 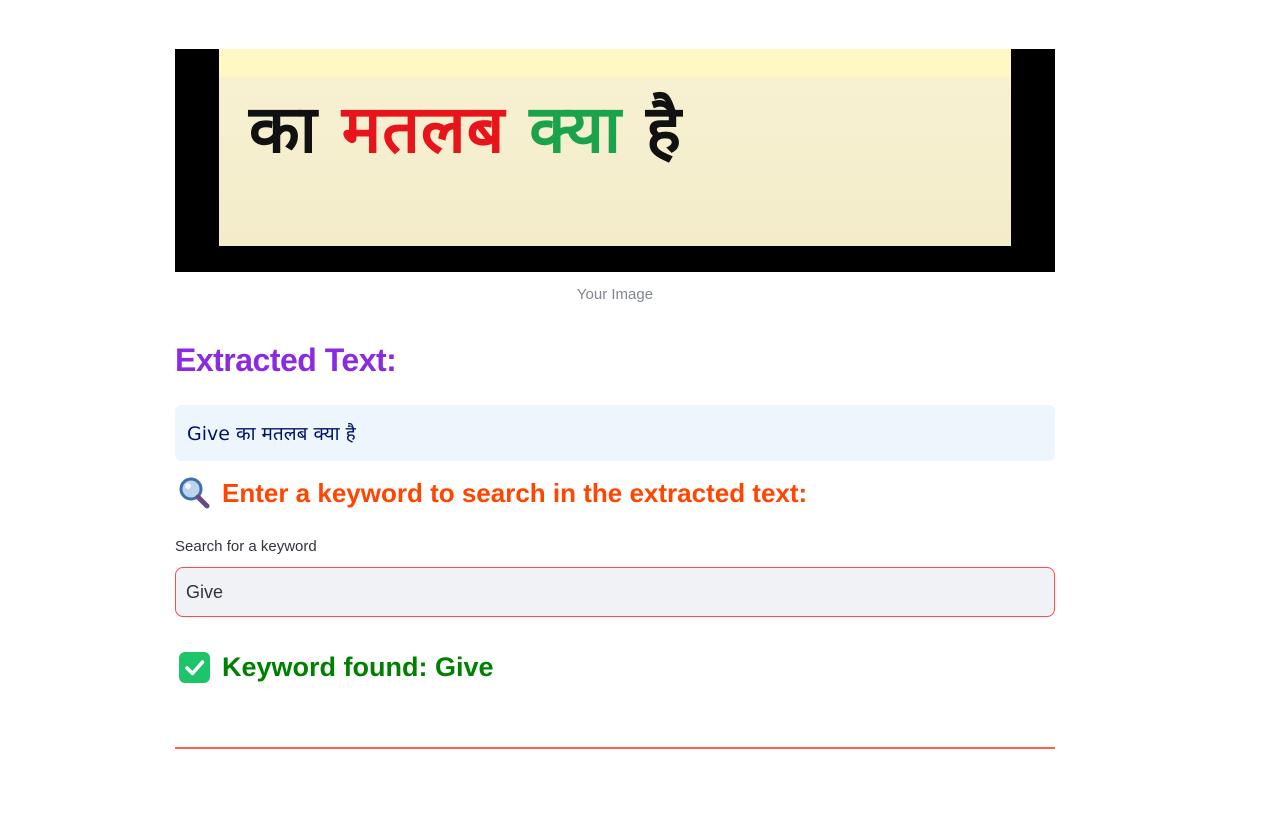 I want to click on magnifier-icon, so click(x=194, y=493).